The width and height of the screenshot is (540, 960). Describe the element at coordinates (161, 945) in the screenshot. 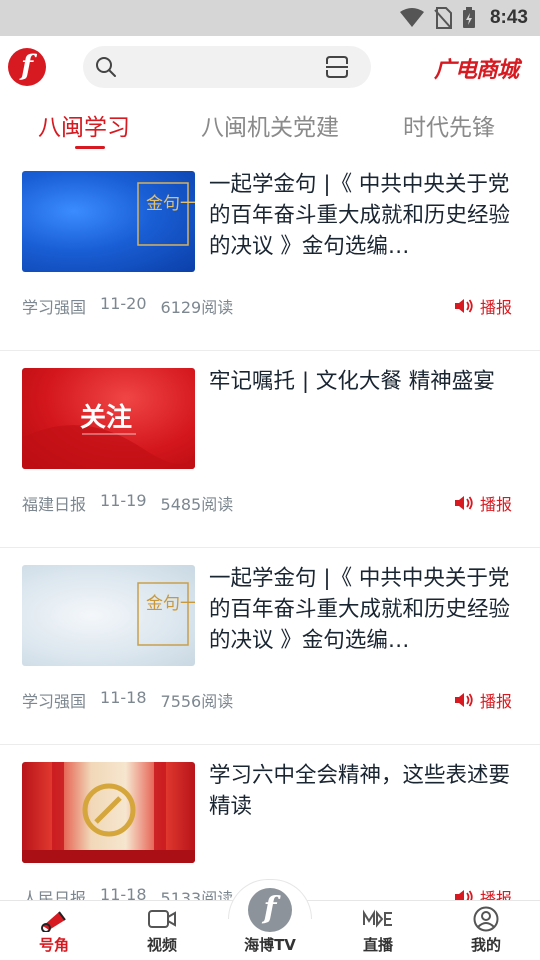

I see `nav-label: 视频` at that location.